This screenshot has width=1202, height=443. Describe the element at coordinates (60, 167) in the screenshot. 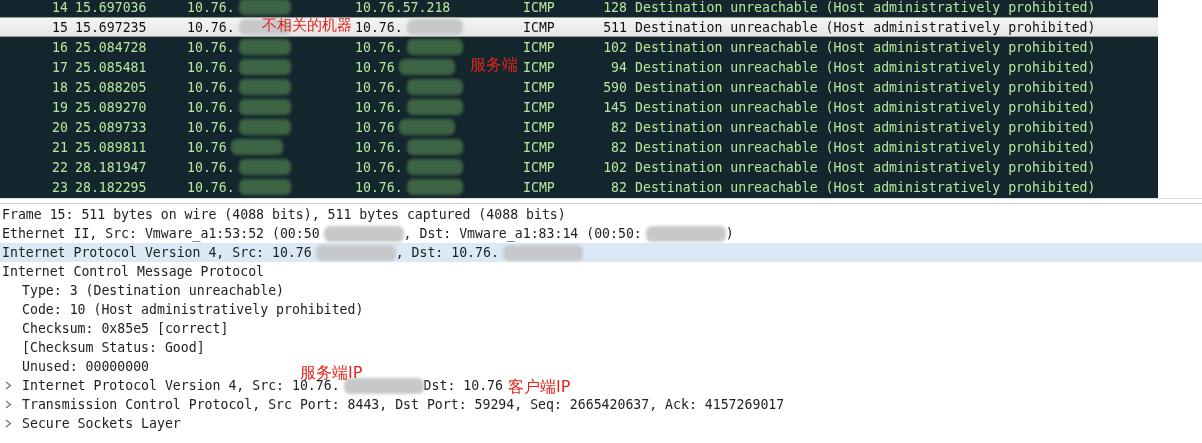

I see `number-text: 22` at that location.